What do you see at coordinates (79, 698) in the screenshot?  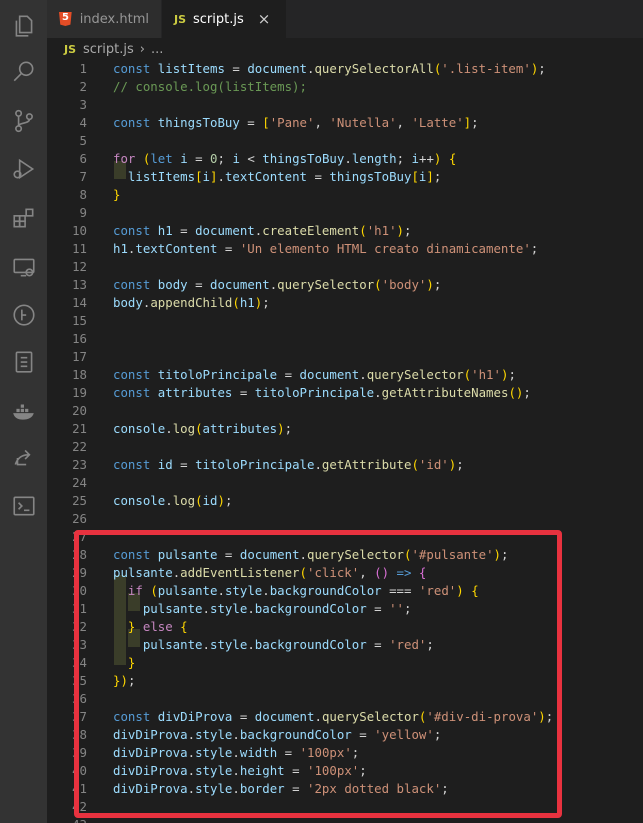 I see `line-number: 36` at bounding box center [79, 698].